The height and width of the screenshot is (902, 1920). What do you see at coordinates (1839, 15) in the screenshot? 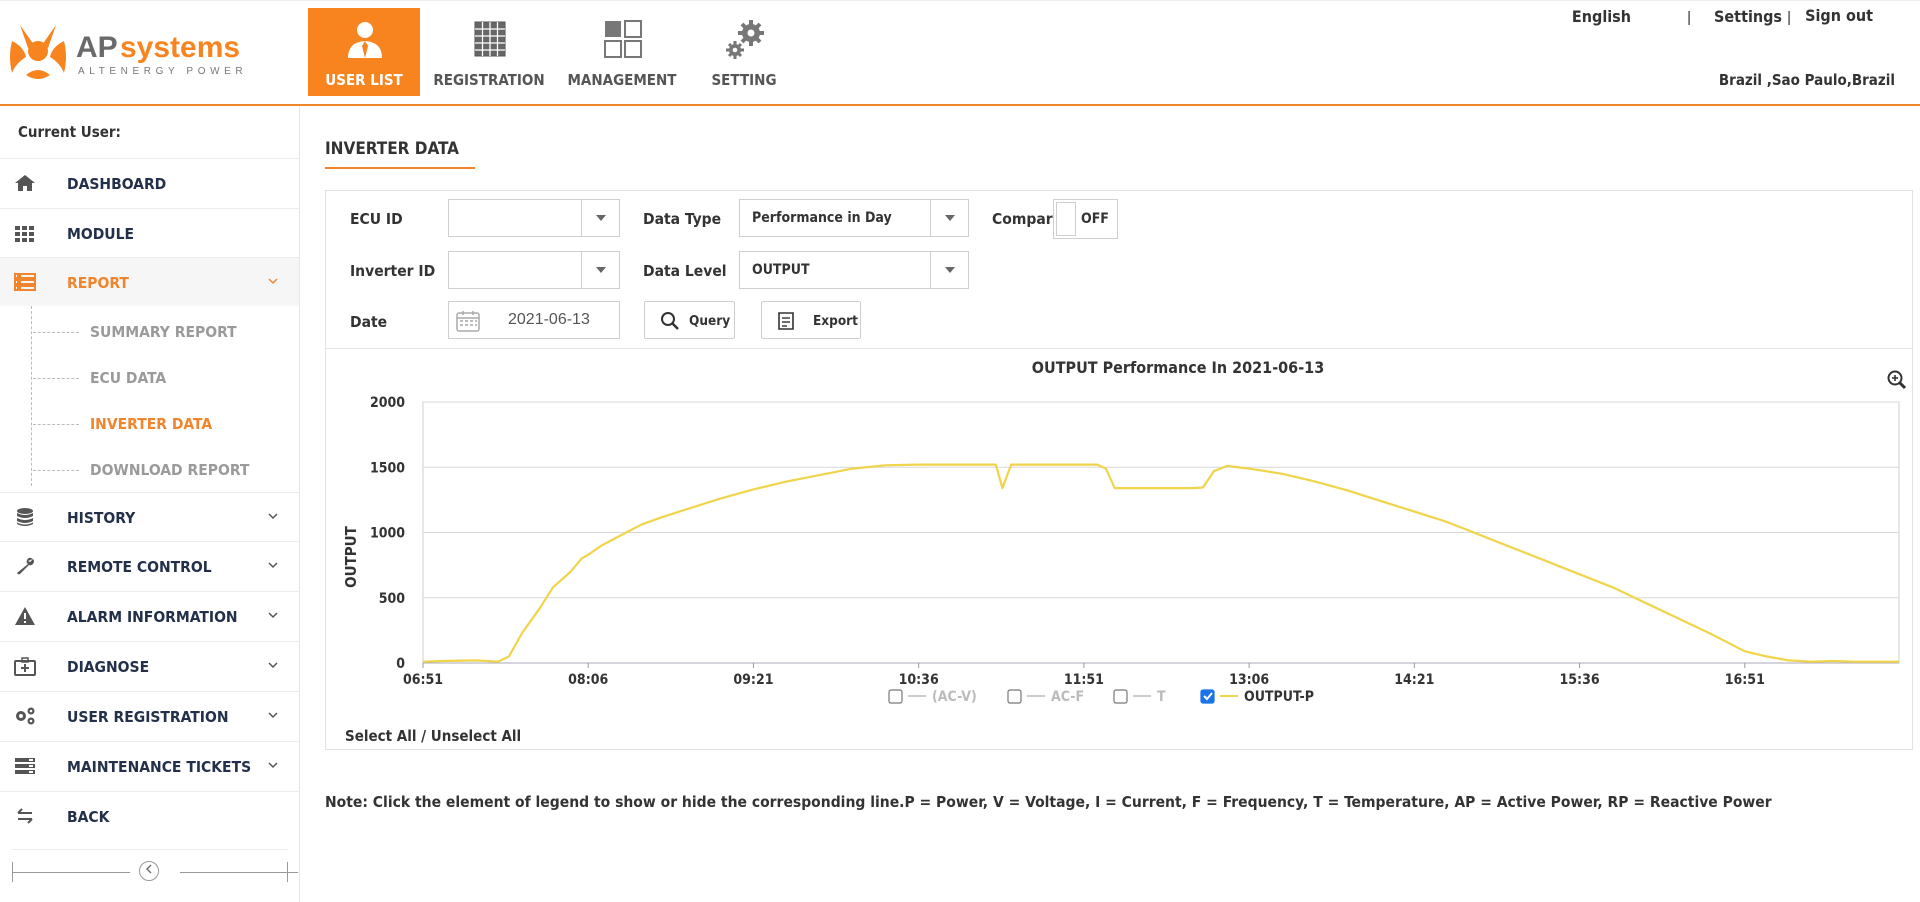
I see `sign-out-link: Sign out` at bounding box center [1839, 15].